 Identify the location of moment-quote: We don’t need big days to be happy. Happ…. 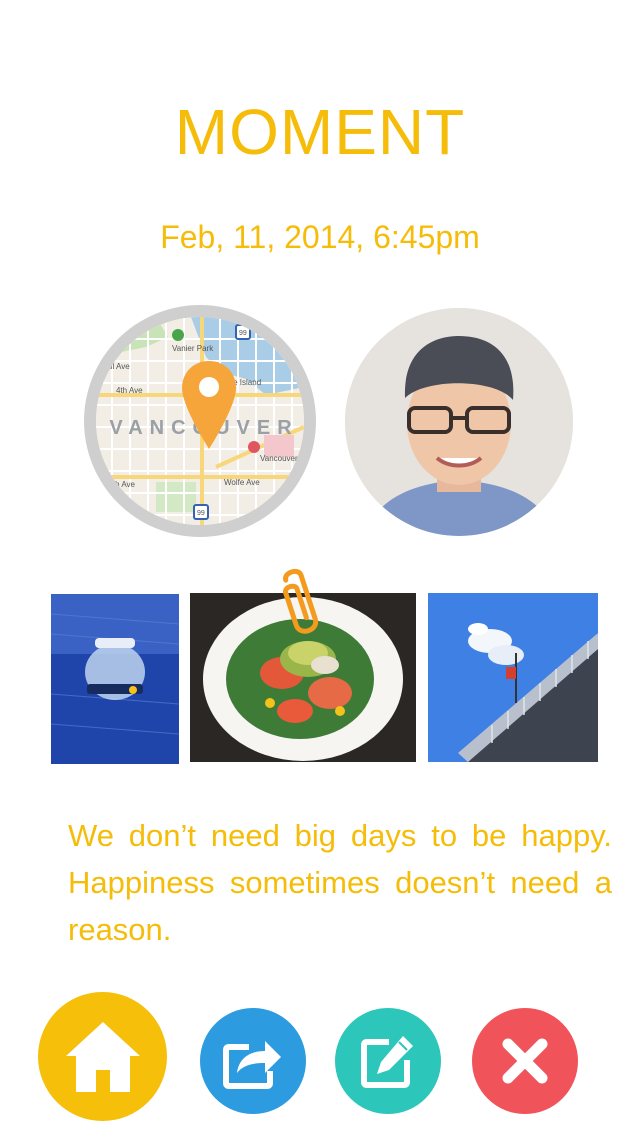
(340, 882).